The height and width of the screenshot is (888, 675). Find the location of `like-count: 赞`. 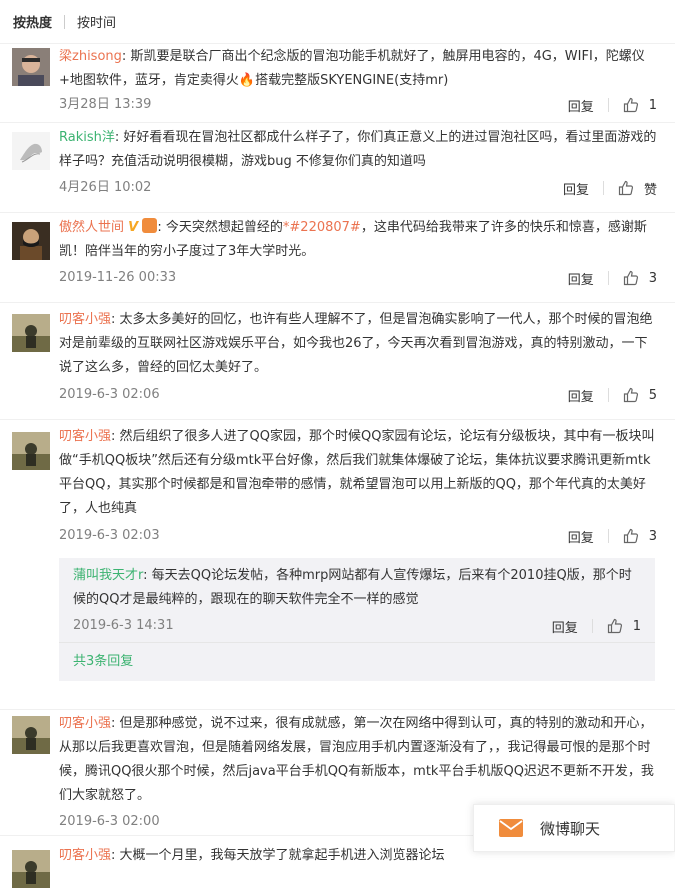

like-count: 赞 is located at coordinates (650, 190).